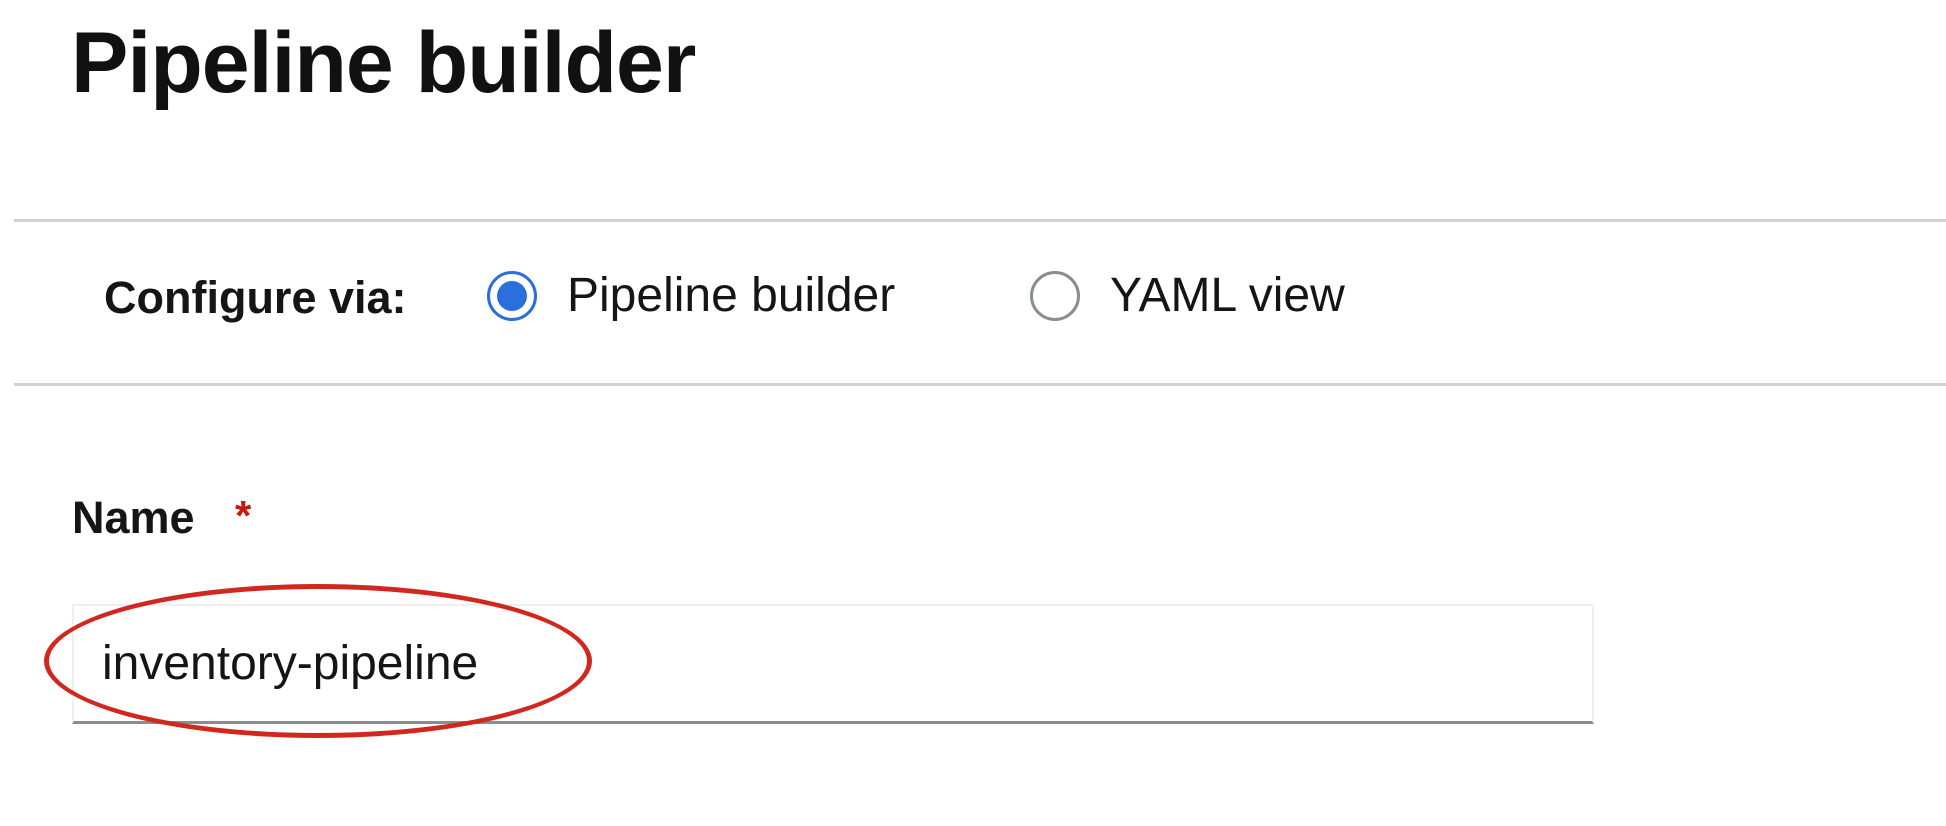 The width and height of the screenshot is (1946, 826). I want to click on radio-option-yaml-view: YAML view, so click(1187, 296).